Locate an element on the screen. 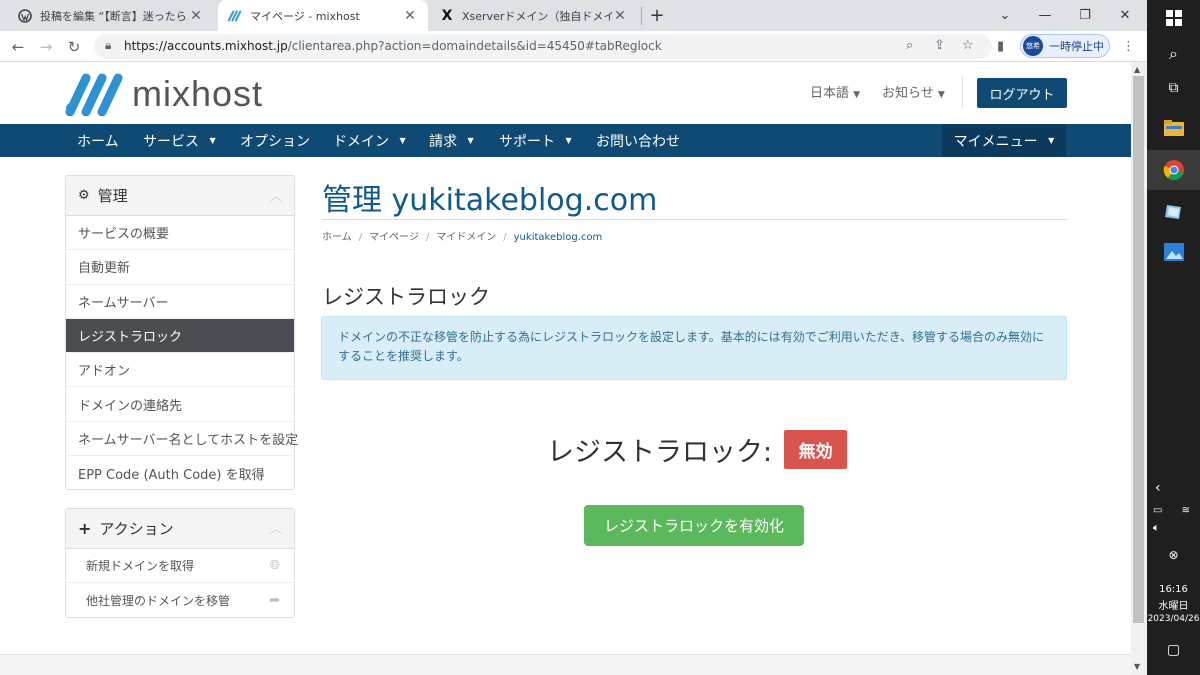 The height and width of the screenshot is (675, 1200). manage-panel-header: ⚙ 管理 ︿ is located at coordinates (180, 196).